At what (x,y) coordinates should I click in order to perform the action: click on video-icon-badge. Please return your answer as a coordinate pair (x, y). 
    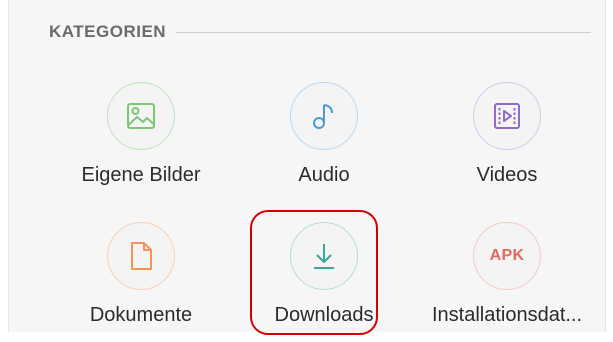
    Looking at the image, I should click on (507, 116).